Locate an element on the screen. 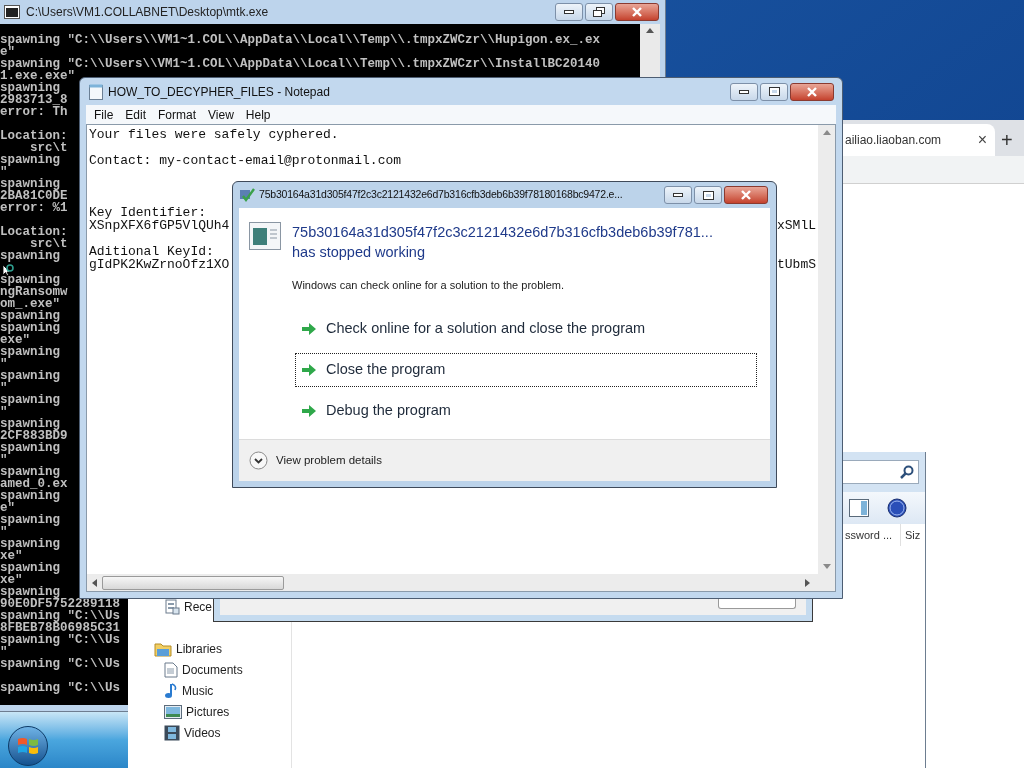  menu-item: Help is located at coordinates (258, 114).